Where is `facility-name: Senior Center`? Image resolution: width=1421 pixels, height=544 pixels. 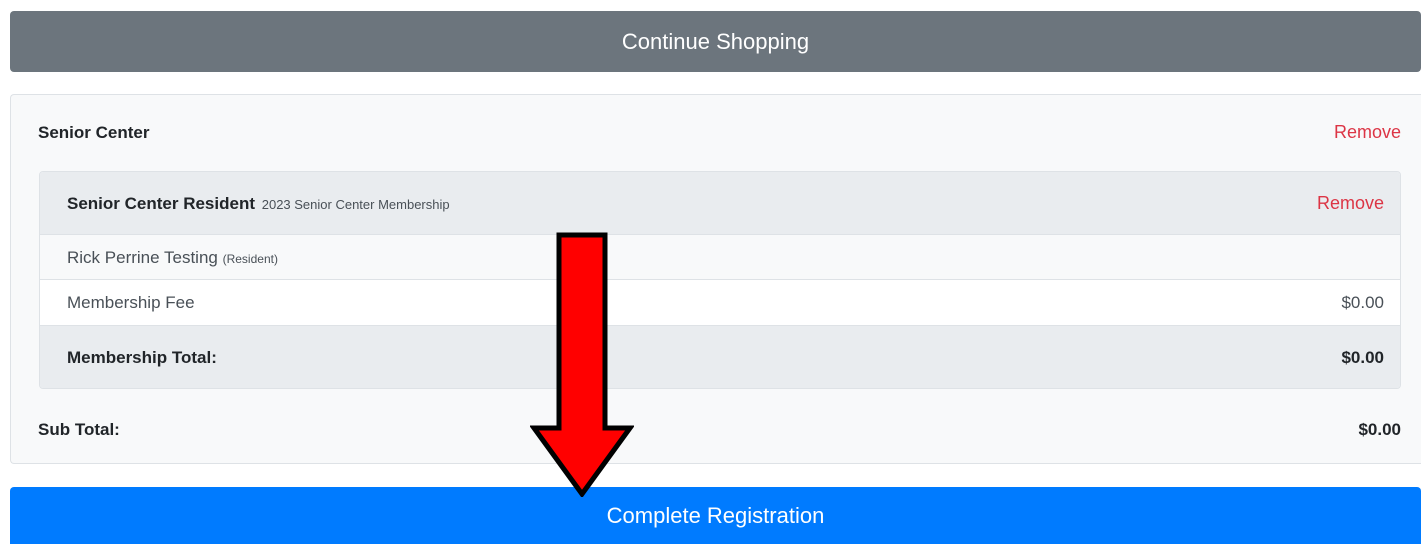 facility-name: Senior Center is located at coordinates (94, 132).